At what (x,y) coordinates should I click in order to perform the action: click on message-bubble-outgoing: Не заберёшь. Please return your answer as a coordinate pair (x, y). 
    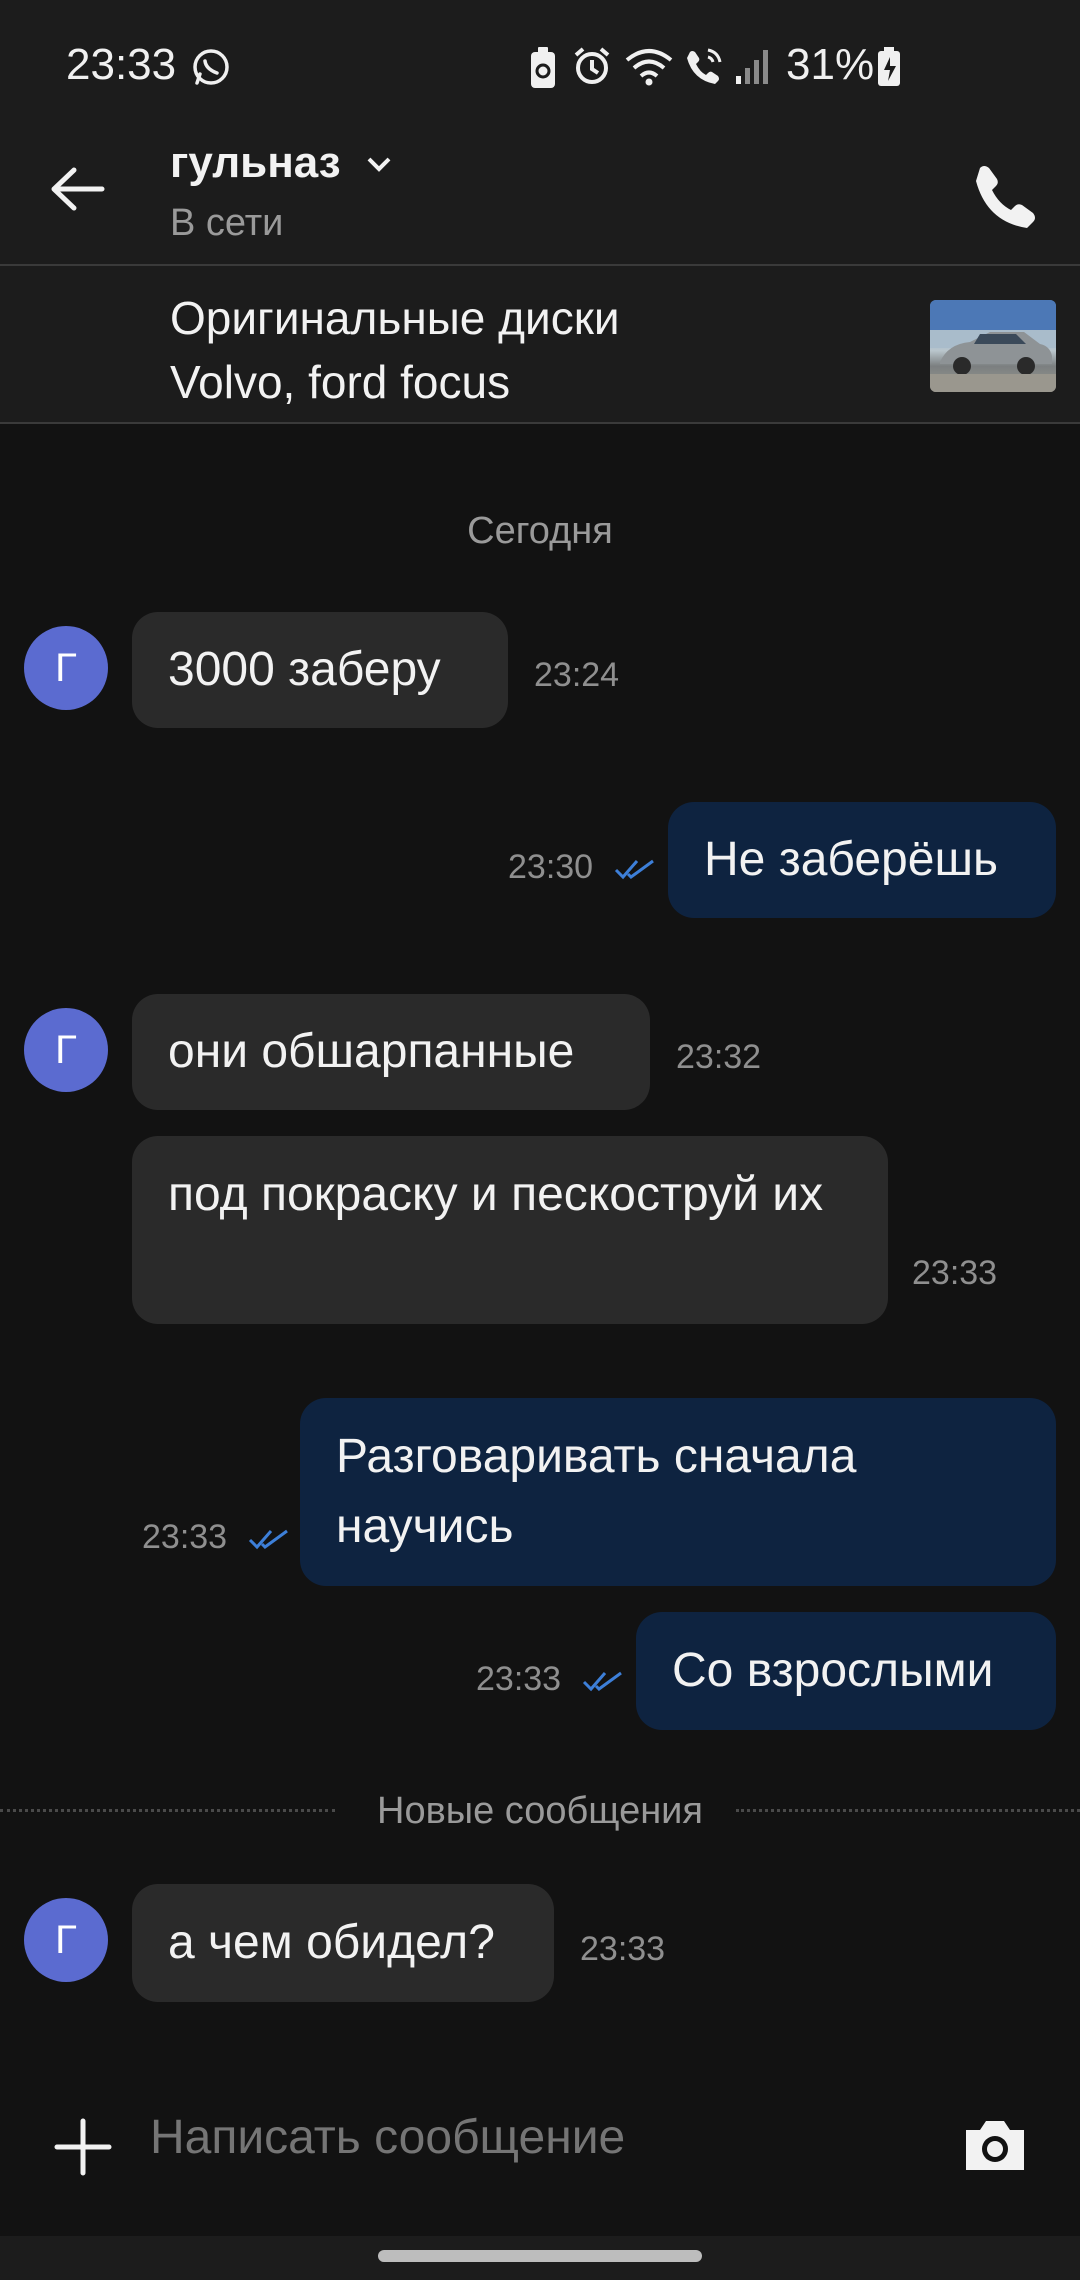
    Looking at the image, I should click on (862, 860).